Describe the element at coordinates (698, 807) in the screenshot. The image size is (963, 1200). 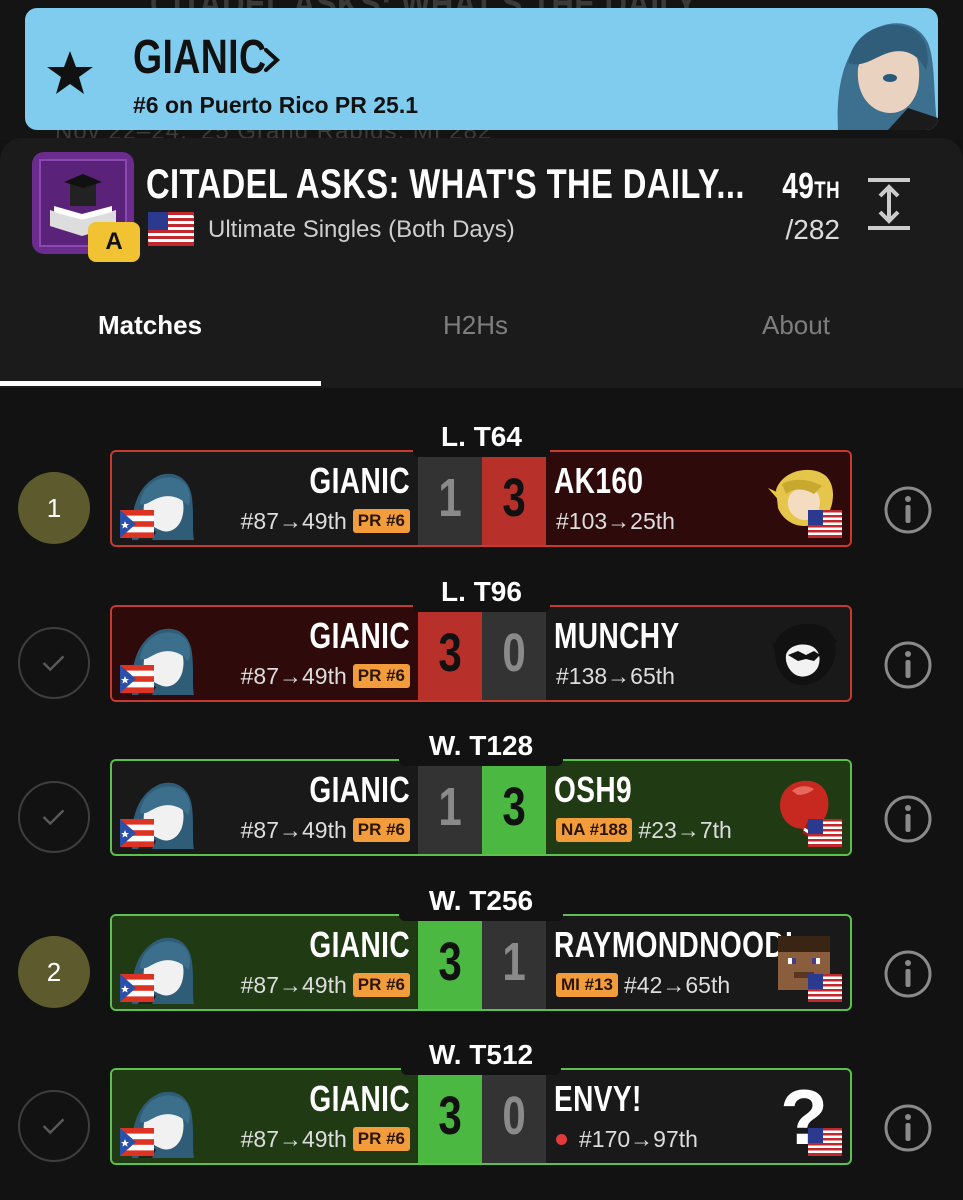
I see `player-right: OSH9 NA #188 #23→7th` at that location.